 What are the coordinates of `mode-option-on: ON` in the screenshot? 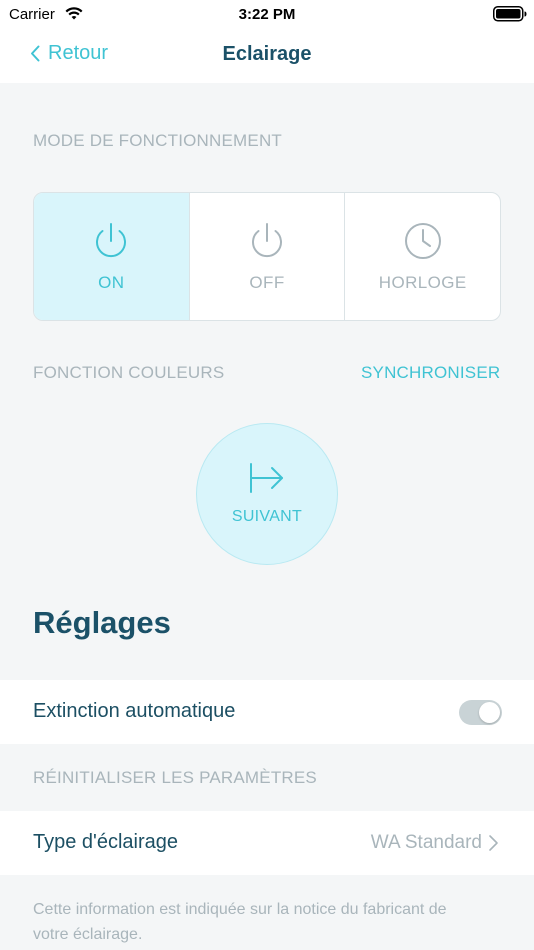 It's located at (112, 256).